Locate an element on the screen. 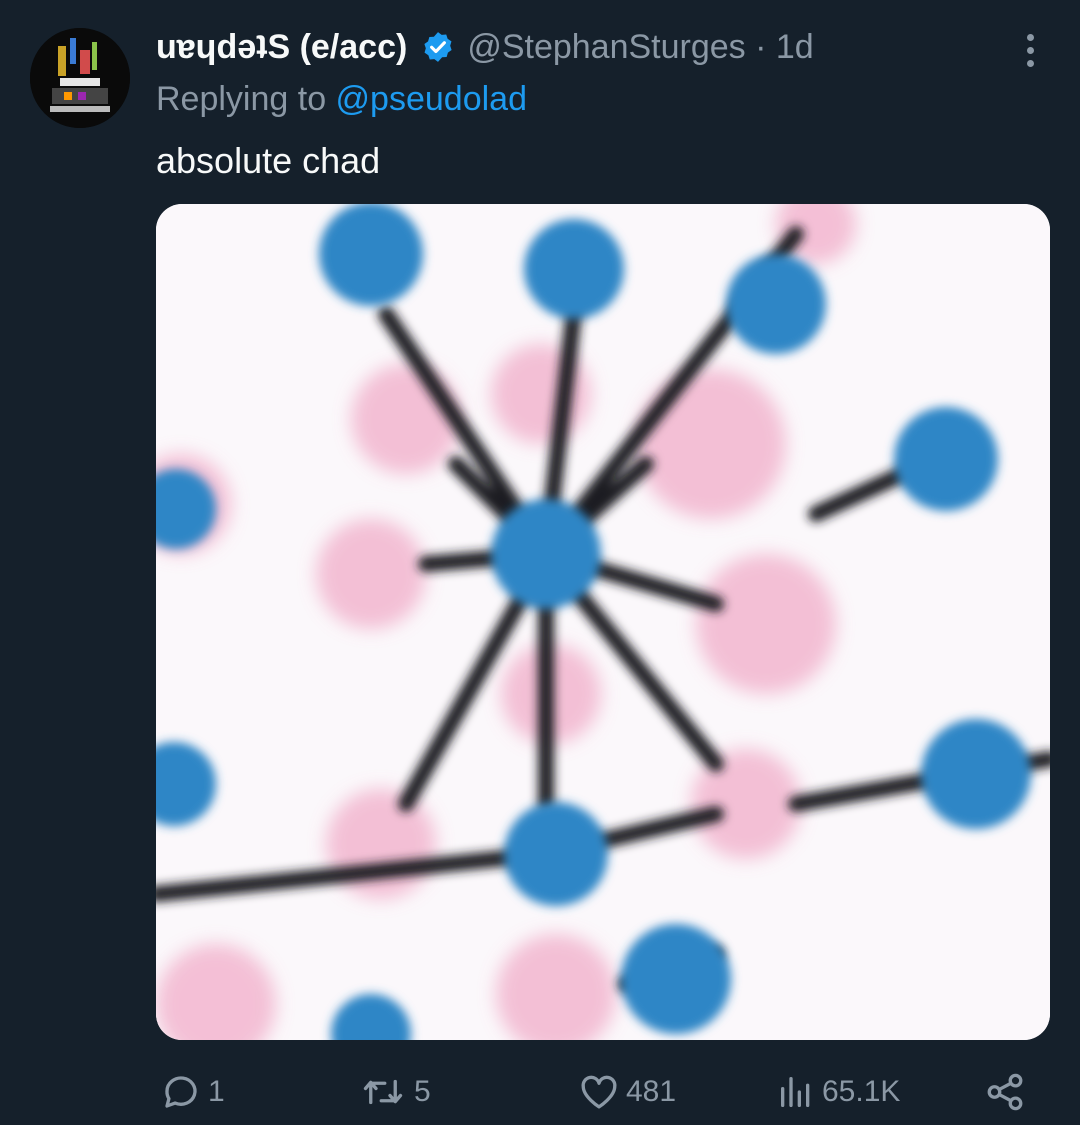 This screenshot has height=1125, width=1080. verified-badge-icon is located at coordinates (438, 47).